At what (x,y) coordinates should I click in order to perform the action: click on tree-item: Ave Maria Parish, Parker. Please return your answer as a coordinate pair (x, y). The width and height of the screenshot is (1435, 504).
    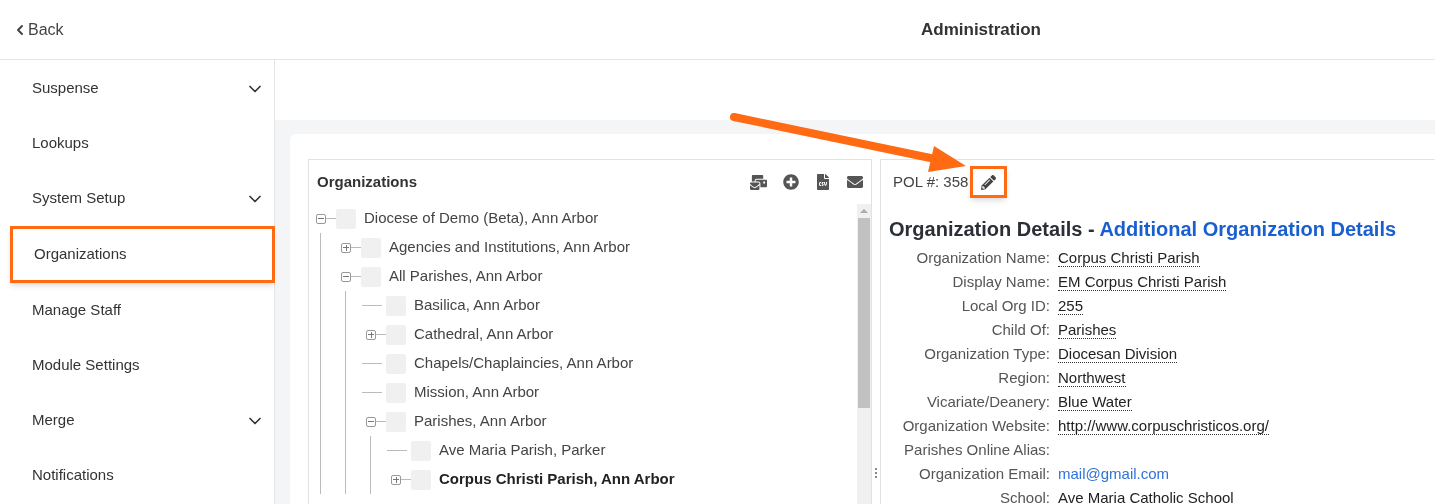
    Looking at the image, I should click on (522, 450).